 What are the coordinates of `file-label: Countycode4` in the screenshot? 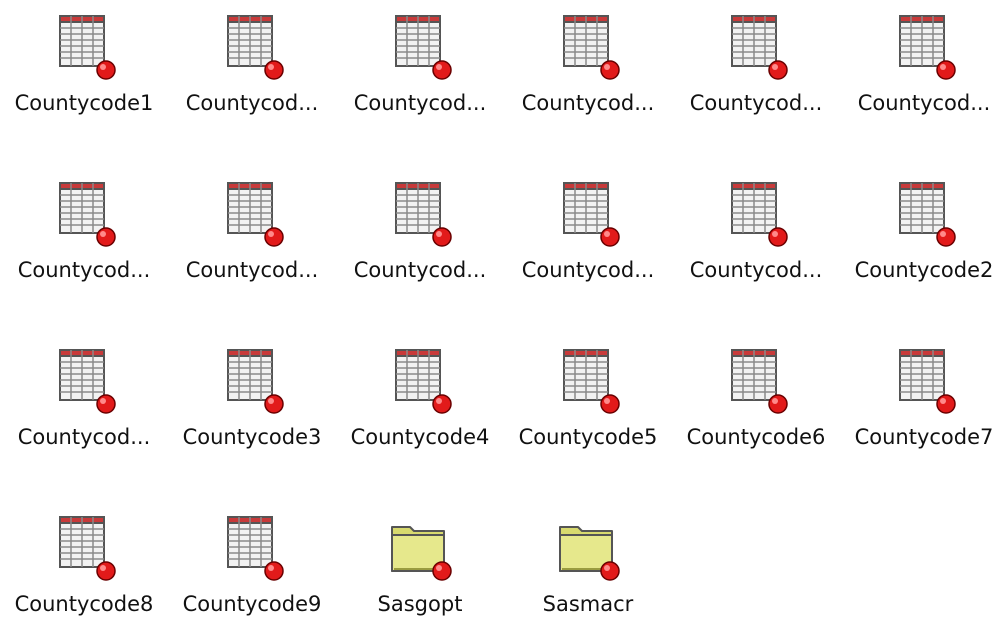 It's located at (420, 437).